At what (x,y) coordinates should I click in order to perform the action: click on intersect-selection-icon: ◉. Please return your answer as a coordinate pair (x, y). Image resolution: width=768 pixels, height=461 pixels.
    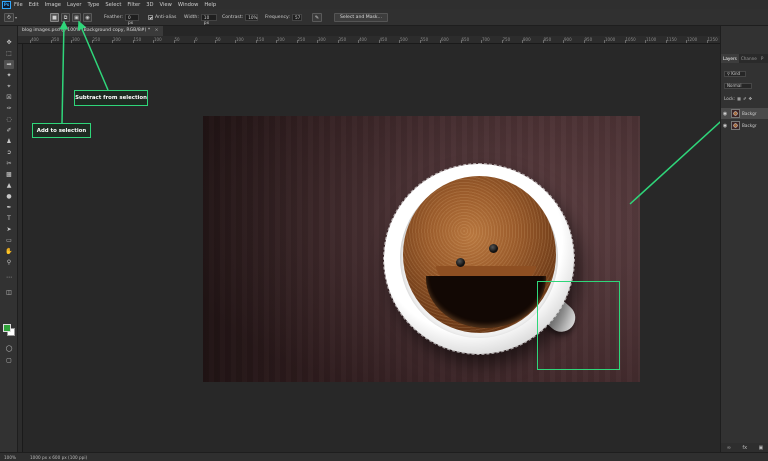
    Looking at the image, I should click on (87, 17).